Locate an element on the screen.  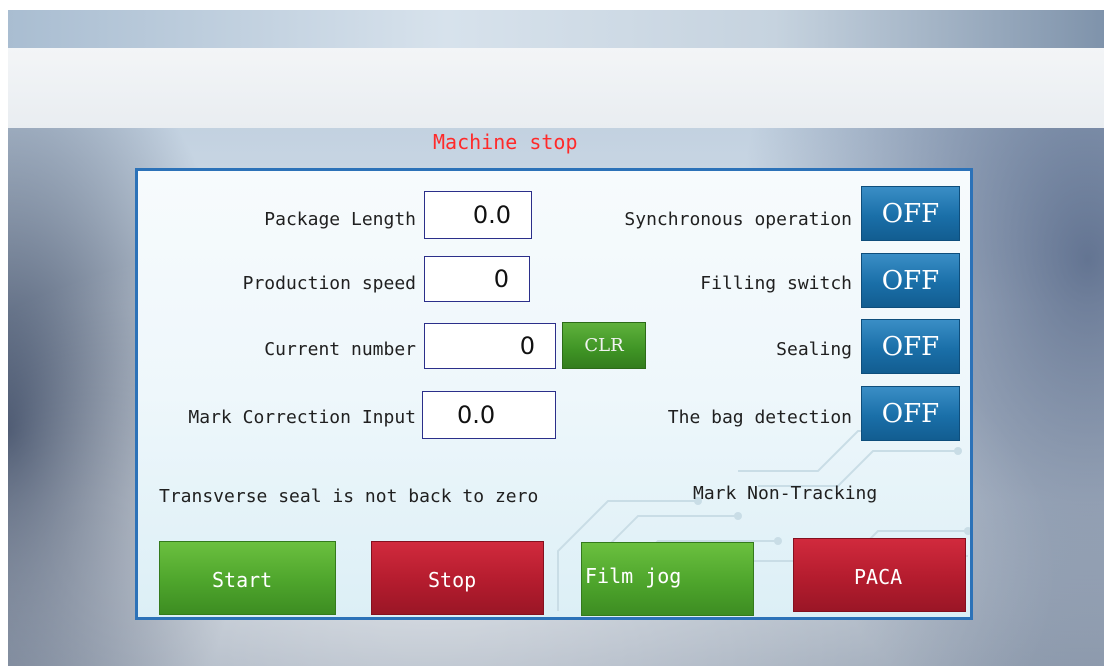
synchronous-operation-label: Synchronous operation is located at coordinates (738, 219).